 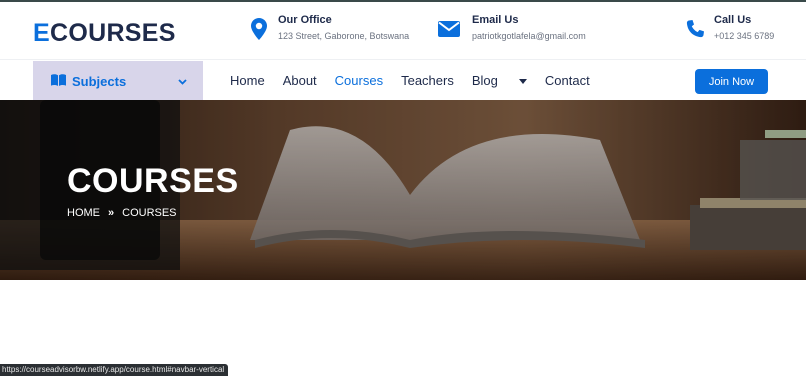 What do you see at coordinates (744, 36) in the screenshot?
I see `phone-number: +012 345 6789` at bounding box center [744, 36].